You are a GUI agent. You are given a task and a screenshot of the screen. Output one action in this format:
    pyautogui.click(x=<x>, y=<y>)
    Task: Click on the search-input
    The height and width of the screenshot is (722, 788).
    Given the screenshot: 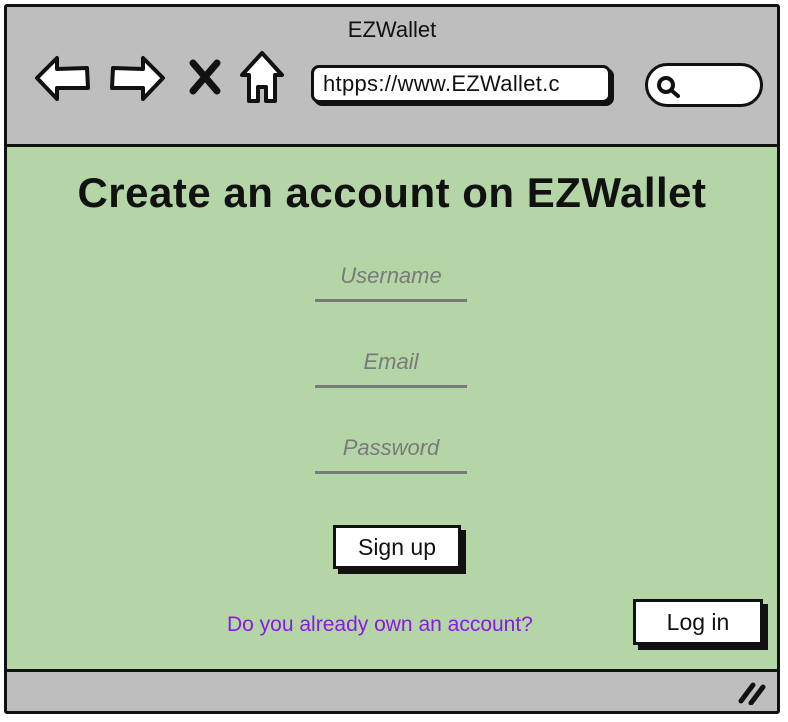 What is the action you would take?
    pyautogui.click(x=704, y=85)
    